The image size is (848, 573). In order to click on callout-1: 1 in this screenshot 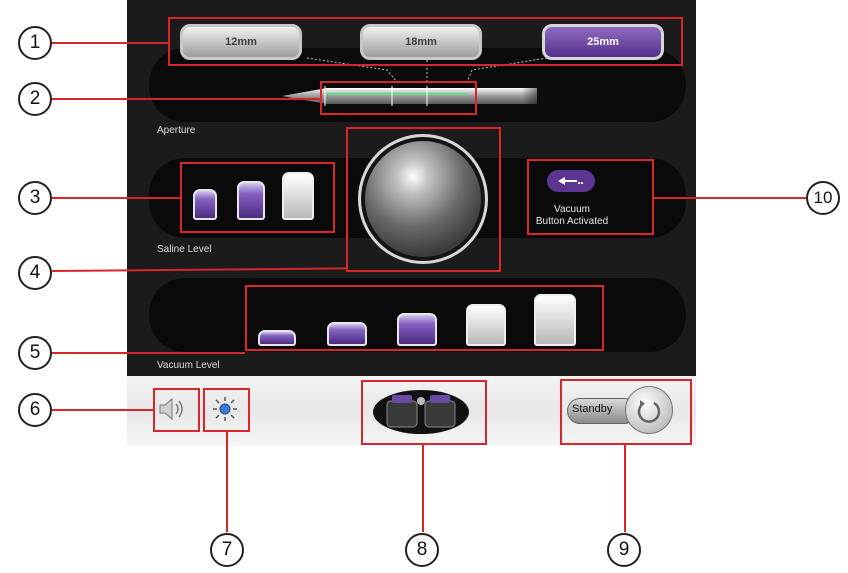, I will do `click(35, 43)`.